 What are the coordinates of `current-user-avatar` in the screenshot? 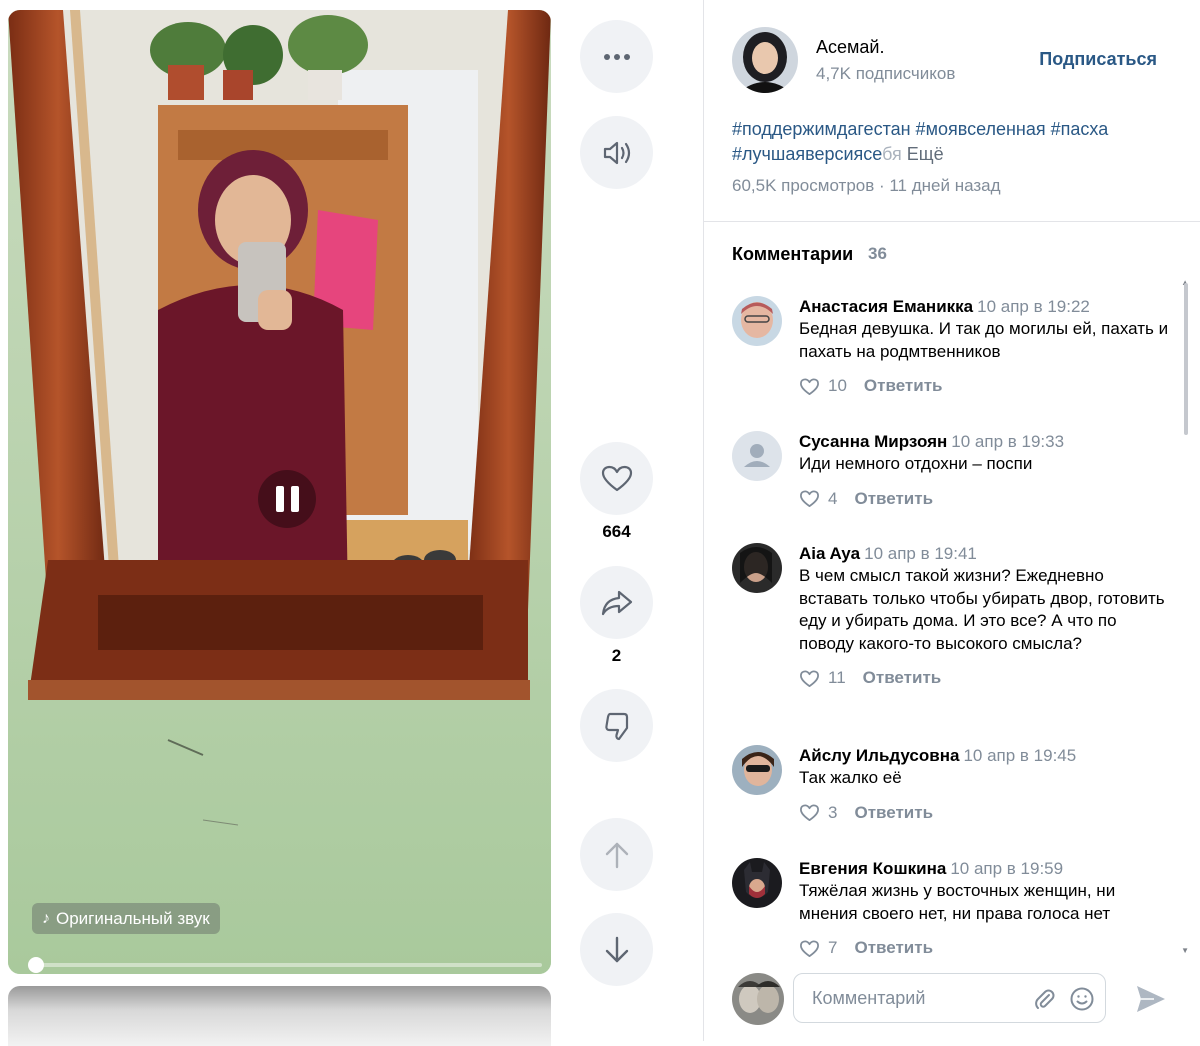 It's located at (758, 999).